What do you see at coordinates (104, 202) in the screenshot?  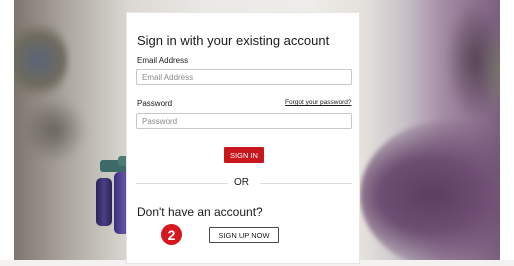 I see `thread-spool` at bounding box center [104, 202].